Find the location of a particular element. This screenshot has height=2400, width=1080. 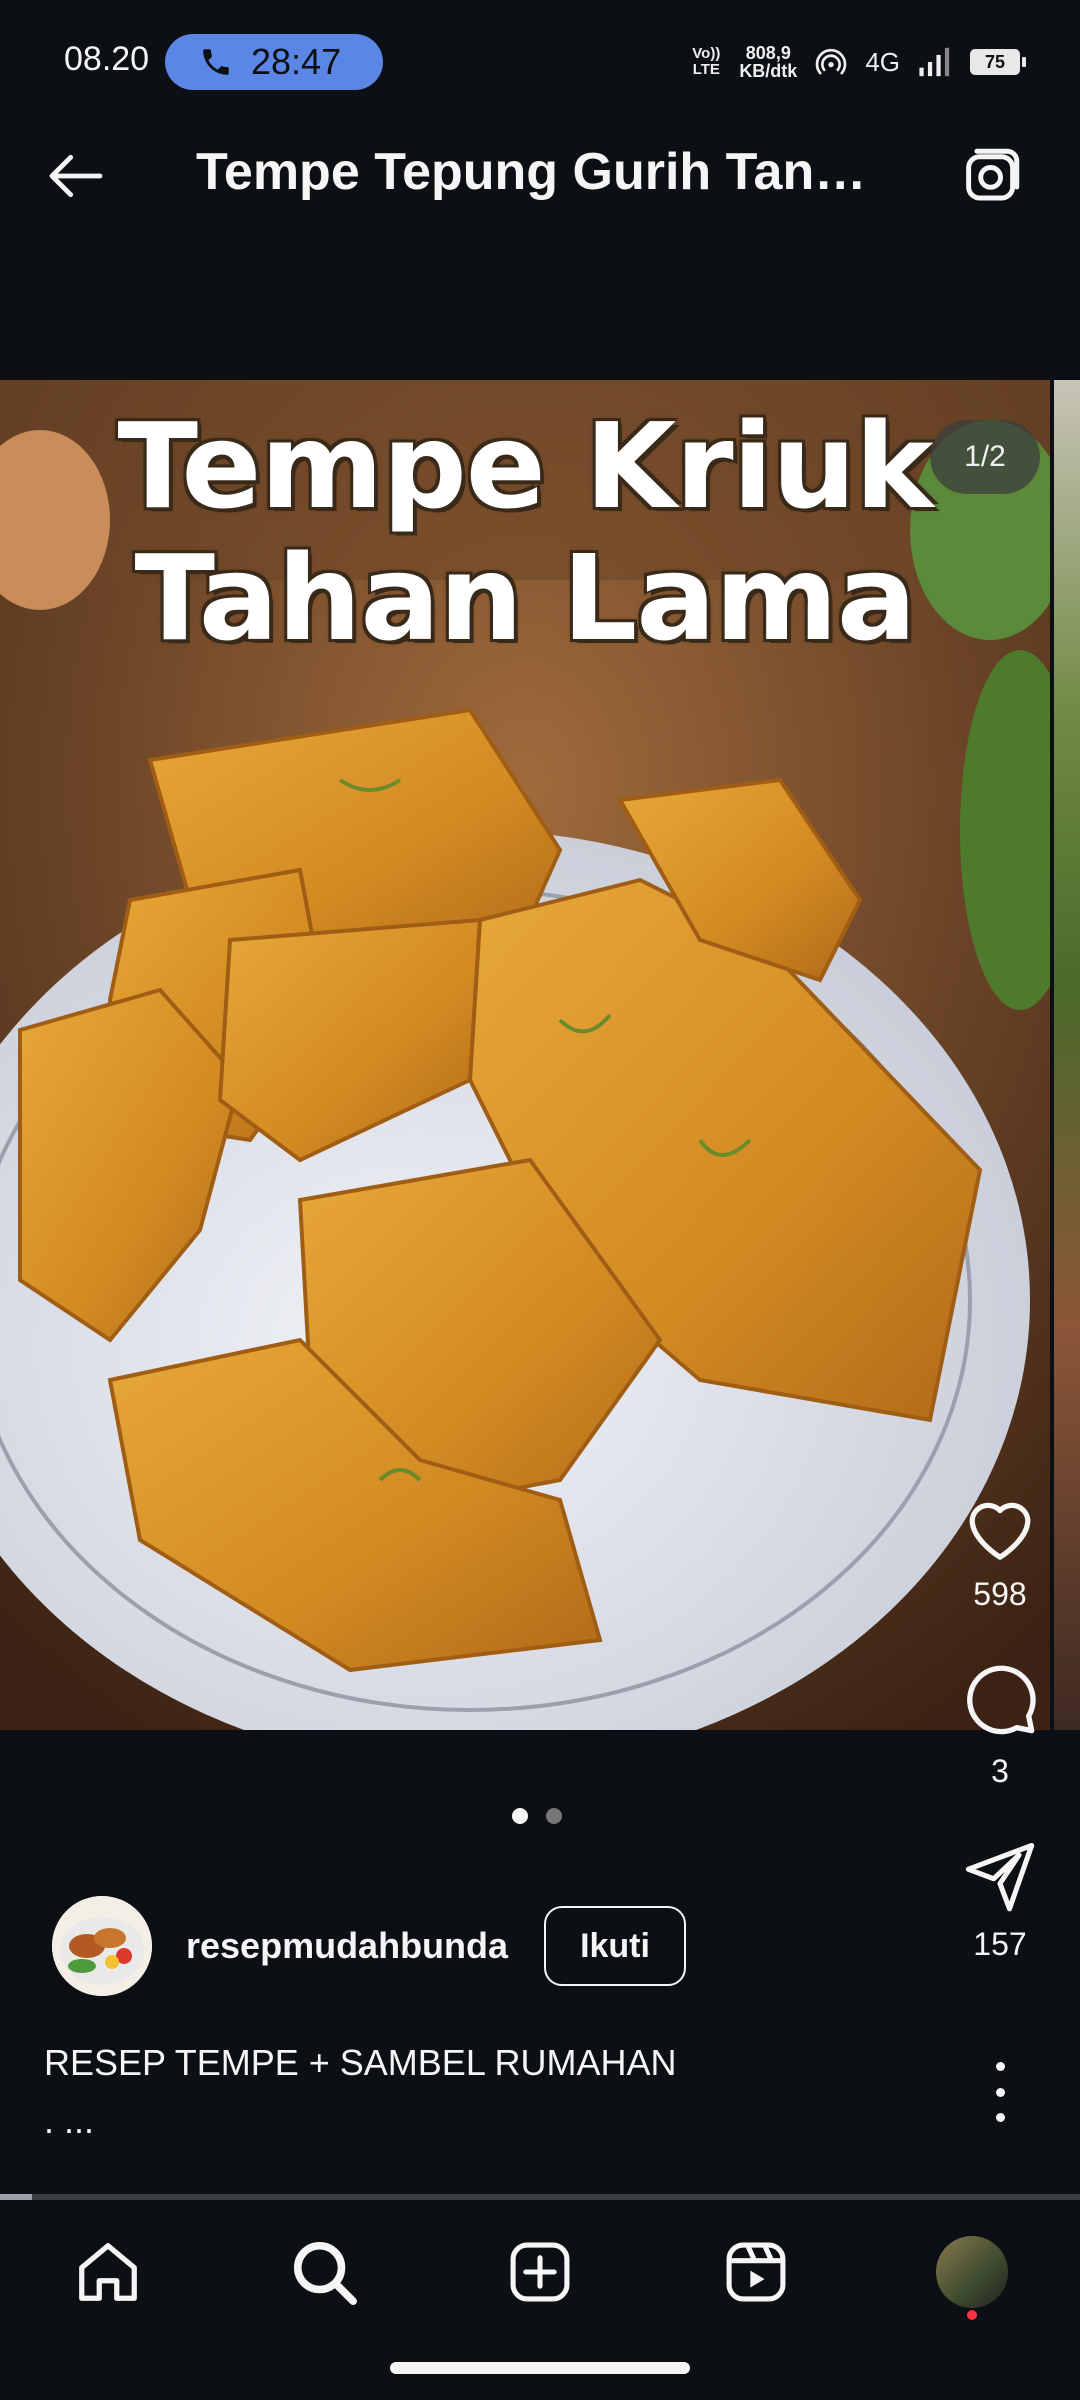

home-icon is located at coordinates (108, 2272).